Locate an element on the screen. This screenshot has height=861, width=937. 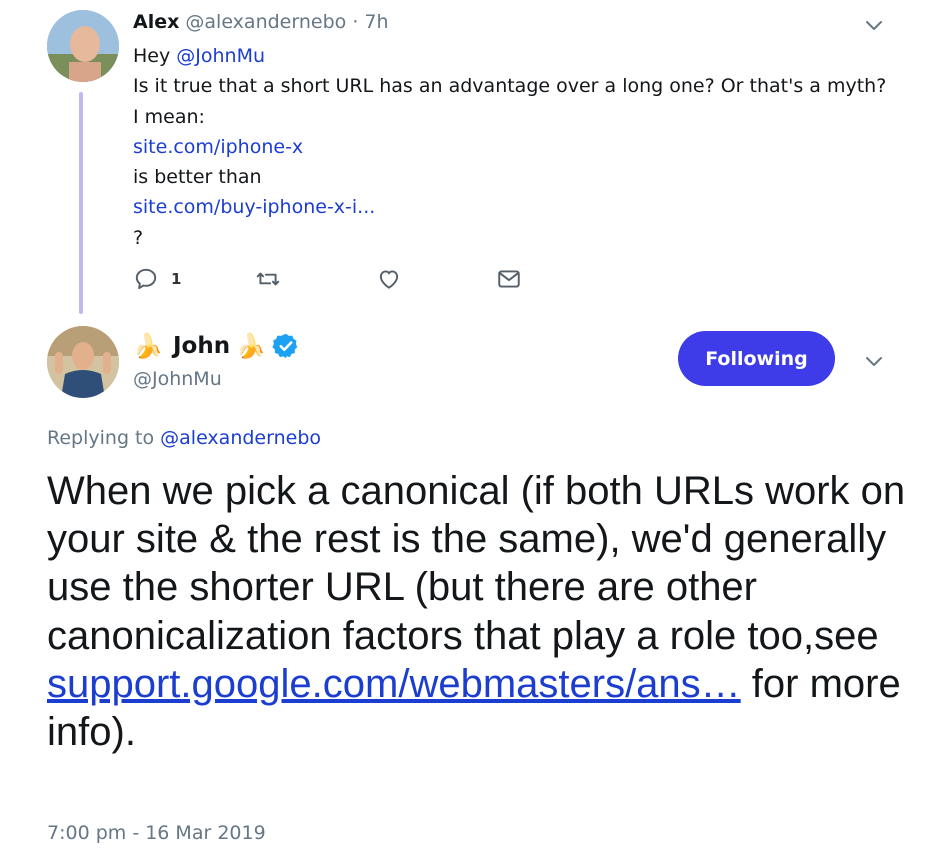
like-icon is located at coordinates (389, 279).